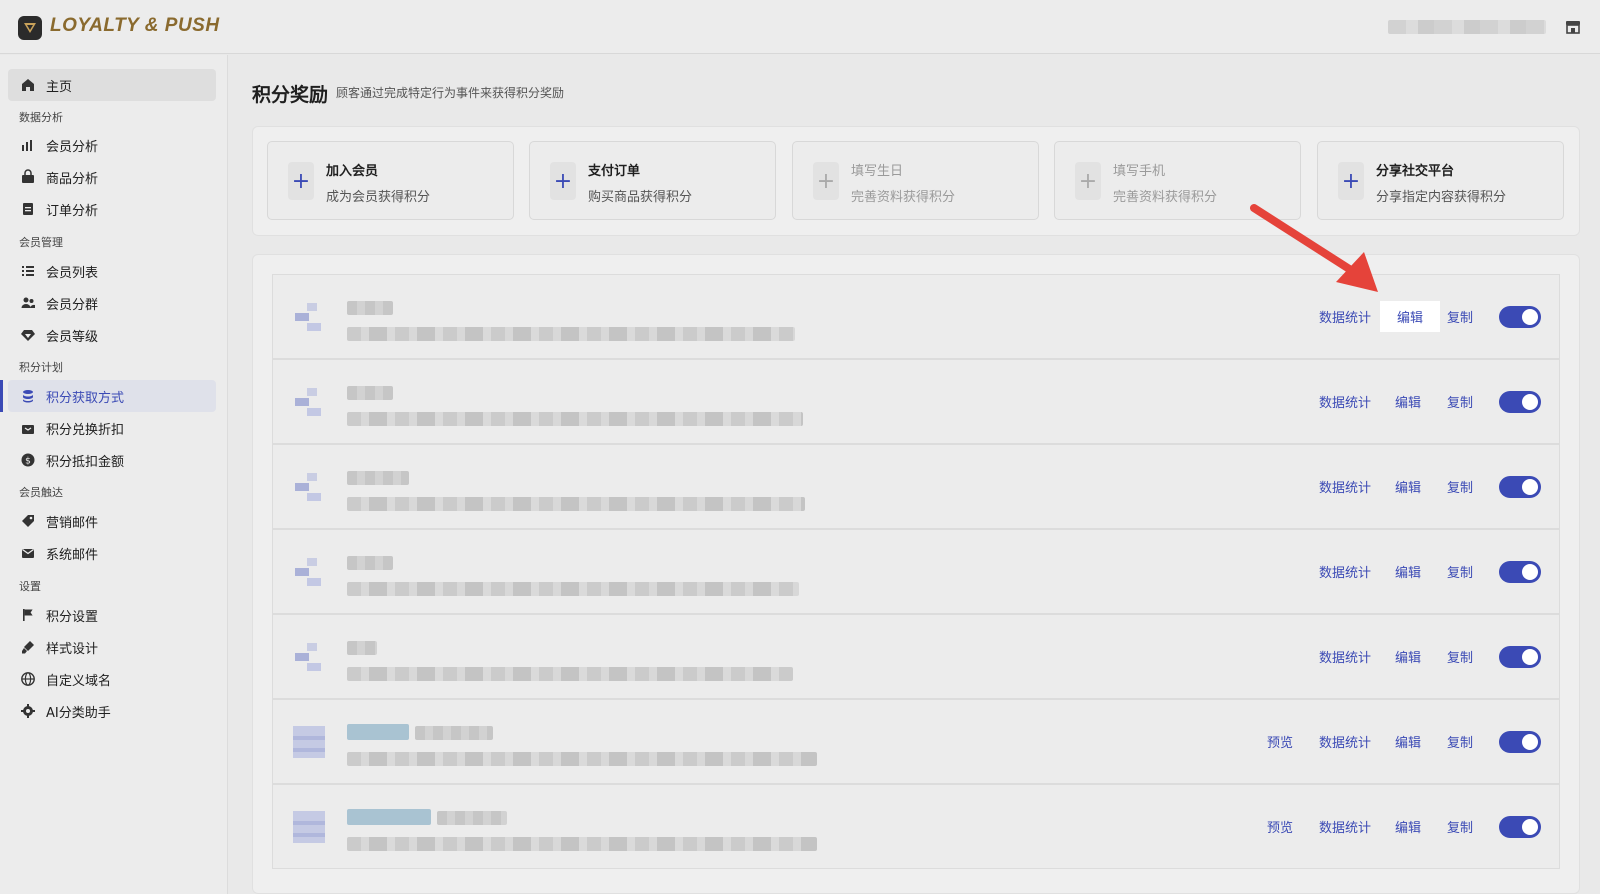 Image resolution: width=1600 pixels, height=894 pixels. I want to click on logo-icon, so click(30, 28).